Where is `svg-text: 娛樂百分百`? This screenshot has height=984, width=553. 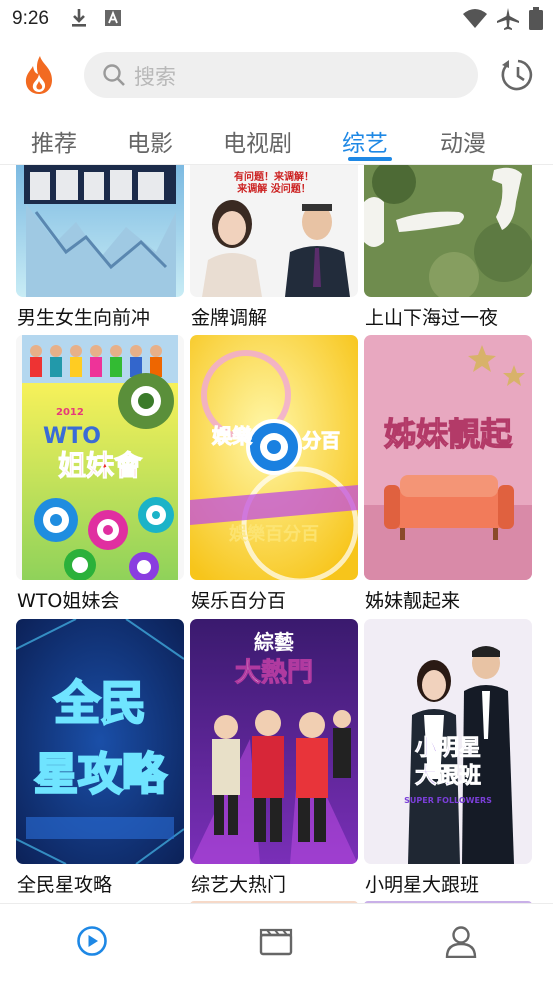
svg-text: 娛樂百分百 is located at coordinates (273, 534).